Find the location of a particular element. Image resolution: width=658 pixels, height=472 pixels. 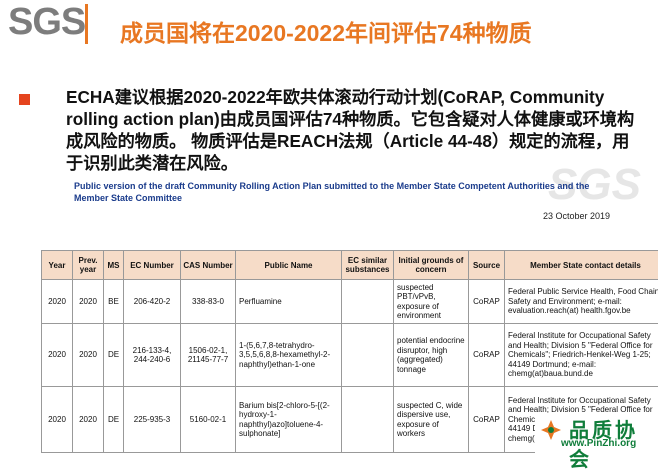

cell-ec-number: 206-420-2 is located at coordinates (152, 302).